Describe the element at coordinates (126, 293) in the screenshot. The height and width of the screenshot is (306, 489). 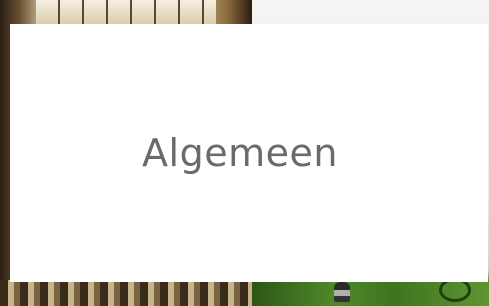
I see `floor-detail` at that location.